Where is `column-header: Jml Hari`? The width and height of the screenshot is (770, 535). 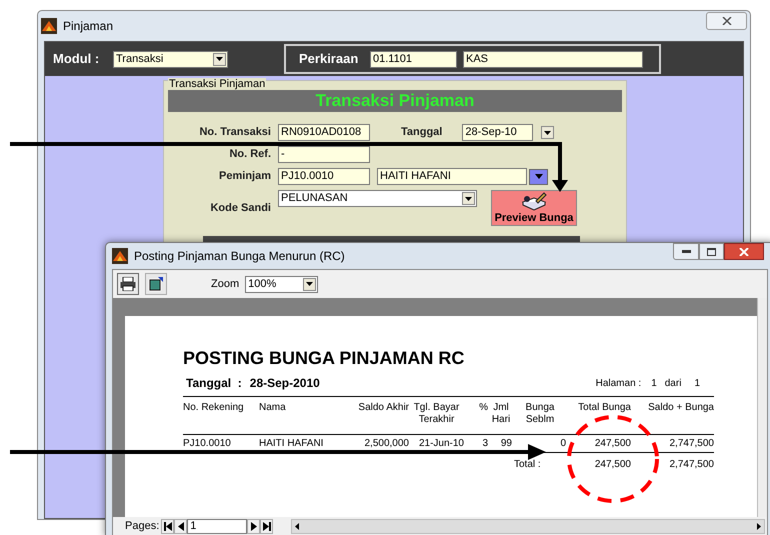
column-header: Jml Hari is located at coordinates (501, 414).